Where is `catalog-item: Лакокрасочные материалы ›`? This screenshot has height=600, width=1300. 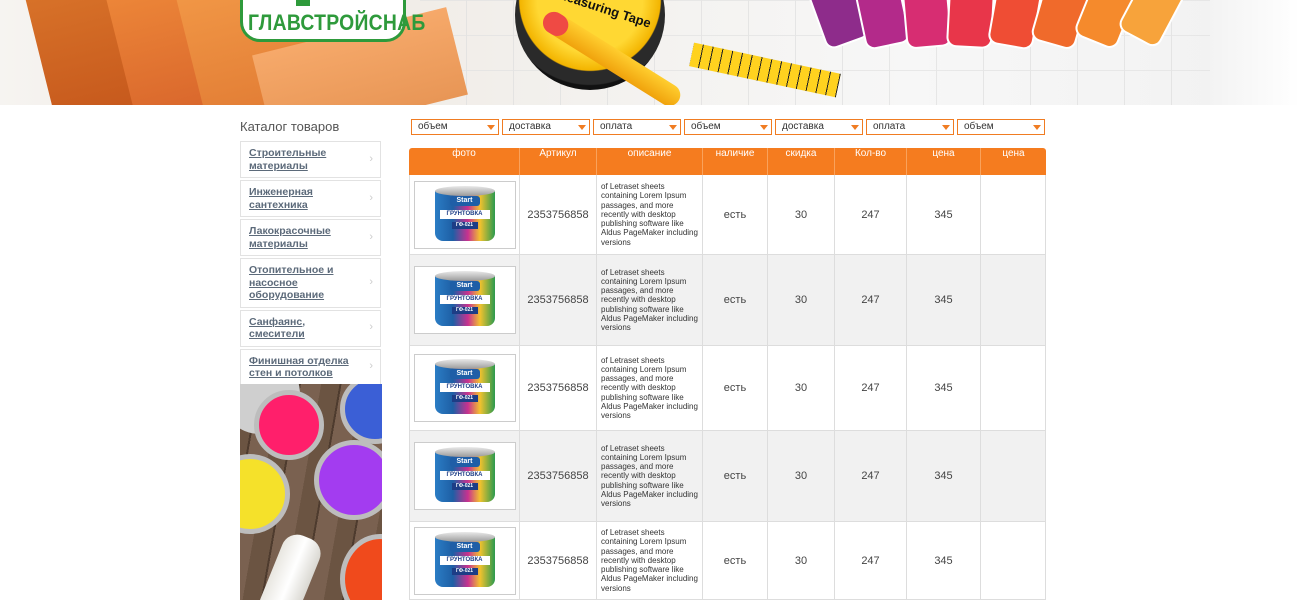 catalog-item: Лакокрасочные материалы › is located at coordinates (310, 237).